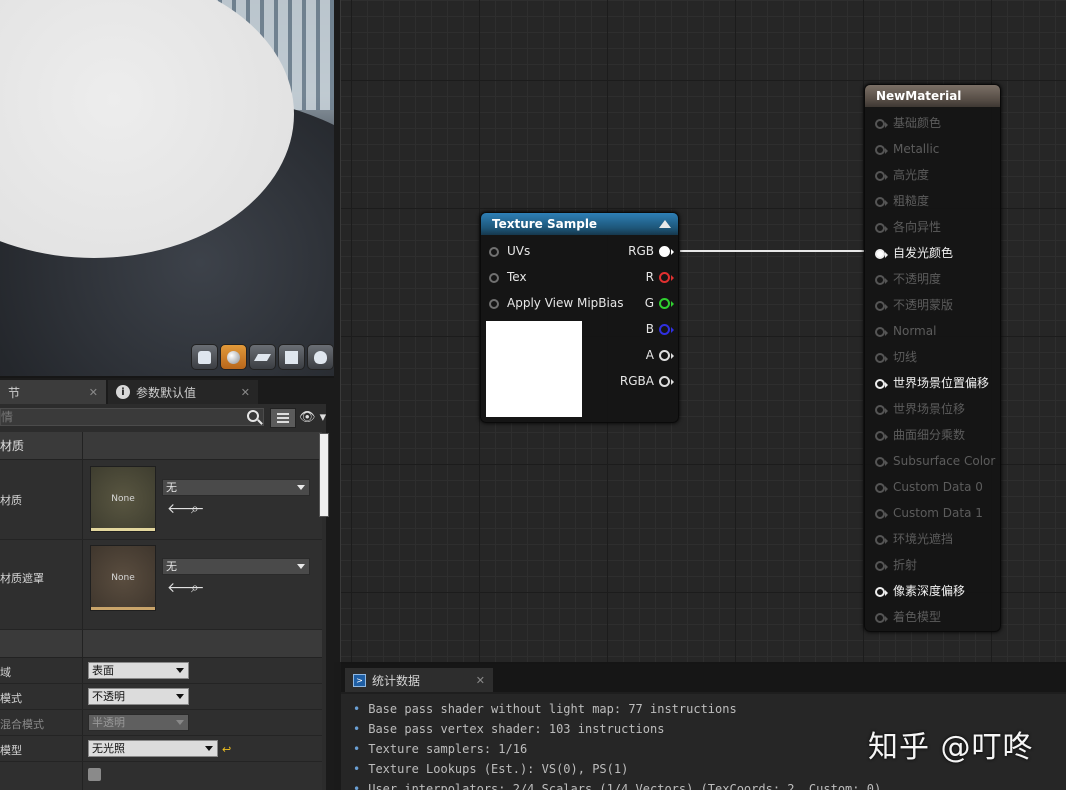 Image resolution: width=1066 pixels, height=790 pixels. I want to click on blend-mode-dropdown: 不透明, so click(138, 696).